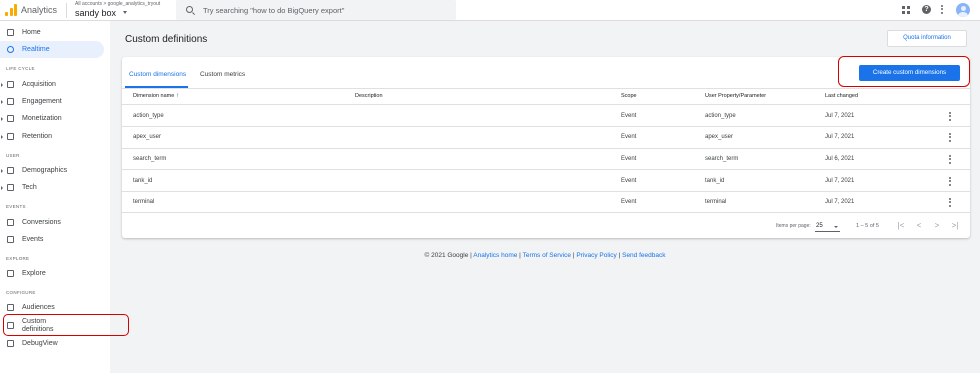  I want to click on sidebar-item-explore: Explore, so click(52, 273).